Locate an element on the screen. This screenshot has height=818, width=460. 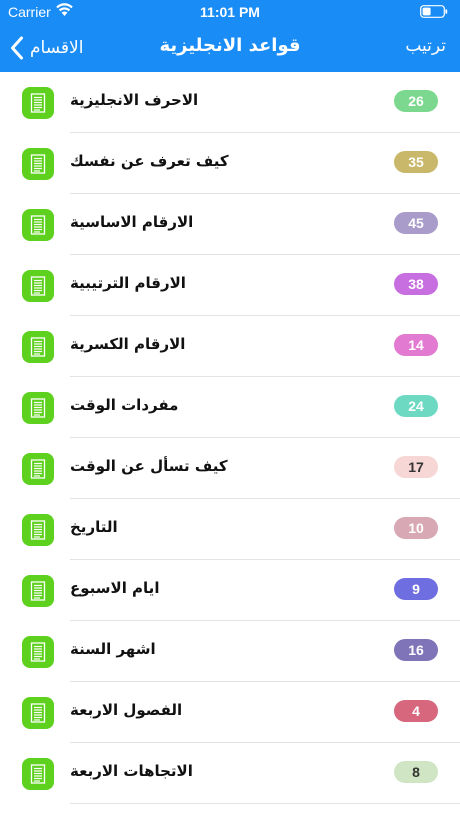
status-bar: Carrier 11:01 PM is located at coordinates (230, 12).